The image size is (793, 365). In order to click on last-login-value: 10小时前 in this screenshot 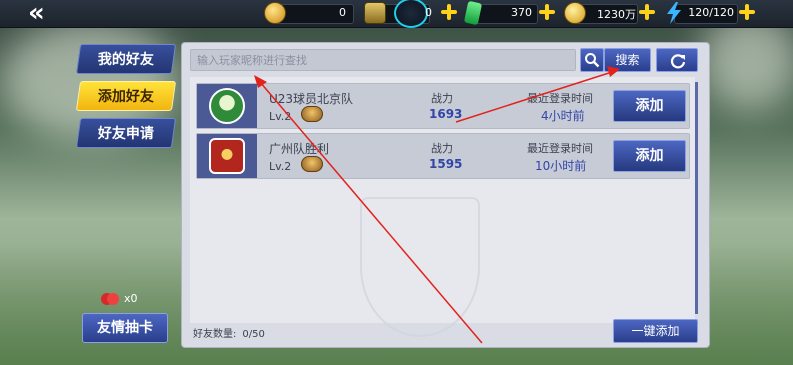, I will do `click(561, 166)`.